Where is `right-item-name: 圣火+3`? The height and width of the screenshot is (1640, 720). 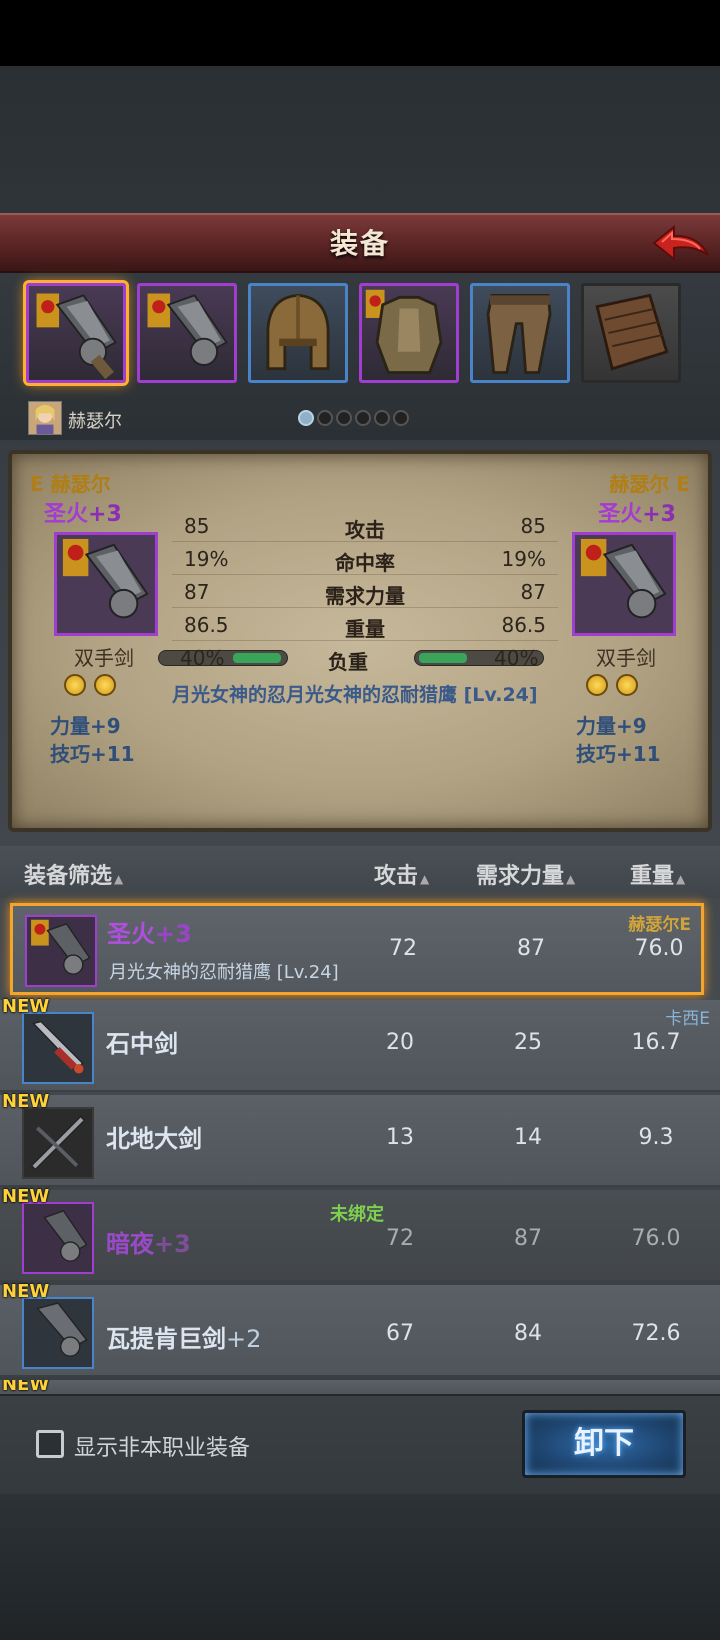
right-item-name: 圣火+3 is located at coordinates (637, 514).